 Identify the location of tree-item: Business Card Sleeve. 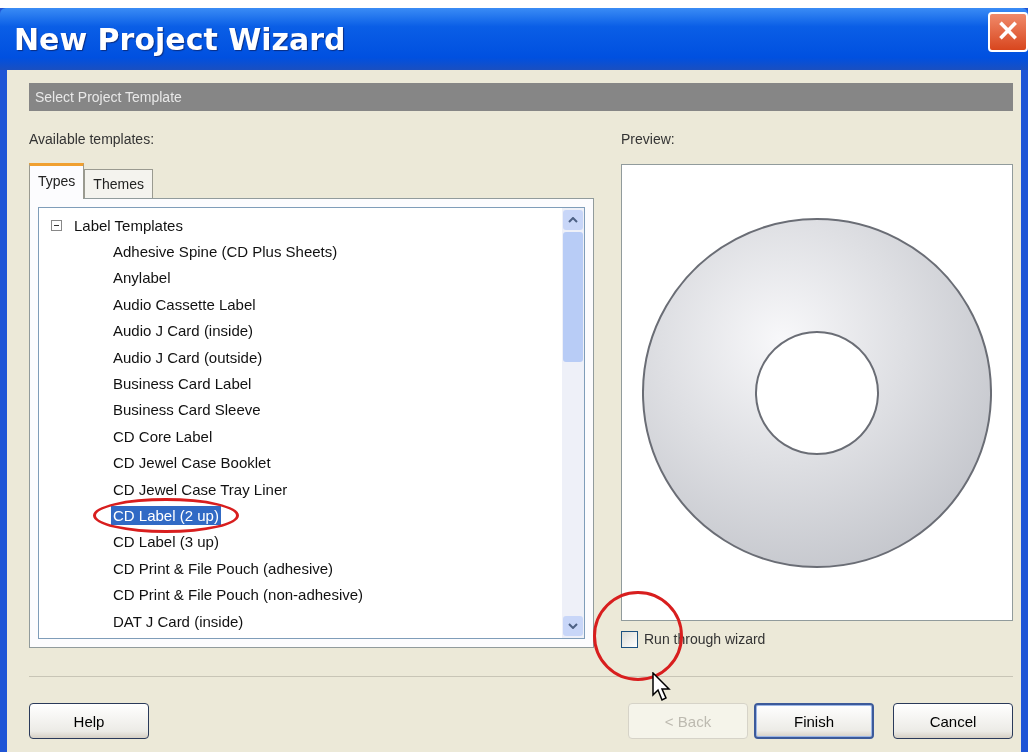
(187, 410).